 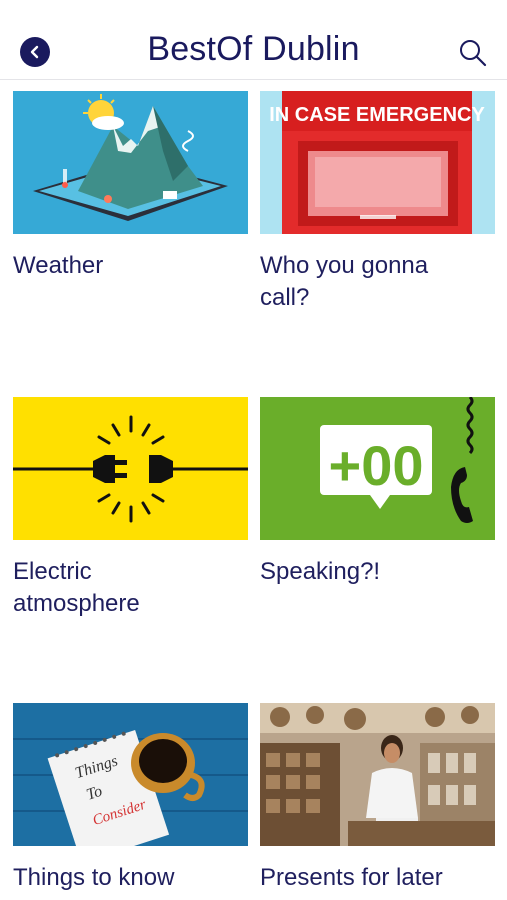 What do you see at coordinates (377, 774) in the screenshot?
I see `market-shopping-photo-icon` at bounding box center [377, 774].